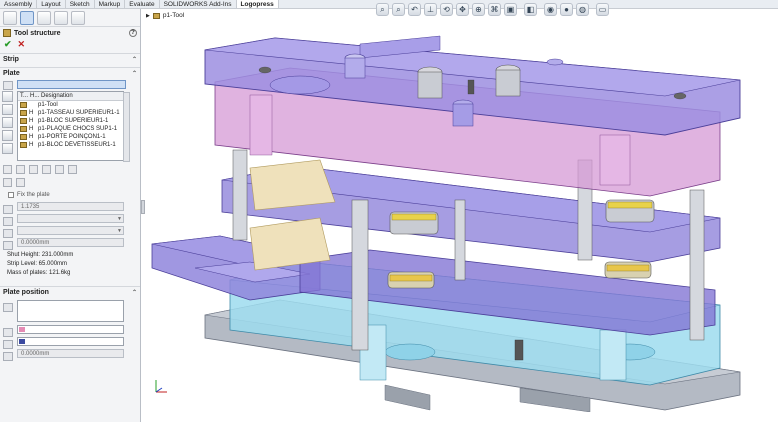 Image resolution: width=778 pixels, height=422 pixels. Describe the element at coordinates (11, 194) in the screenshot. I see `checkbox-box` at that location.